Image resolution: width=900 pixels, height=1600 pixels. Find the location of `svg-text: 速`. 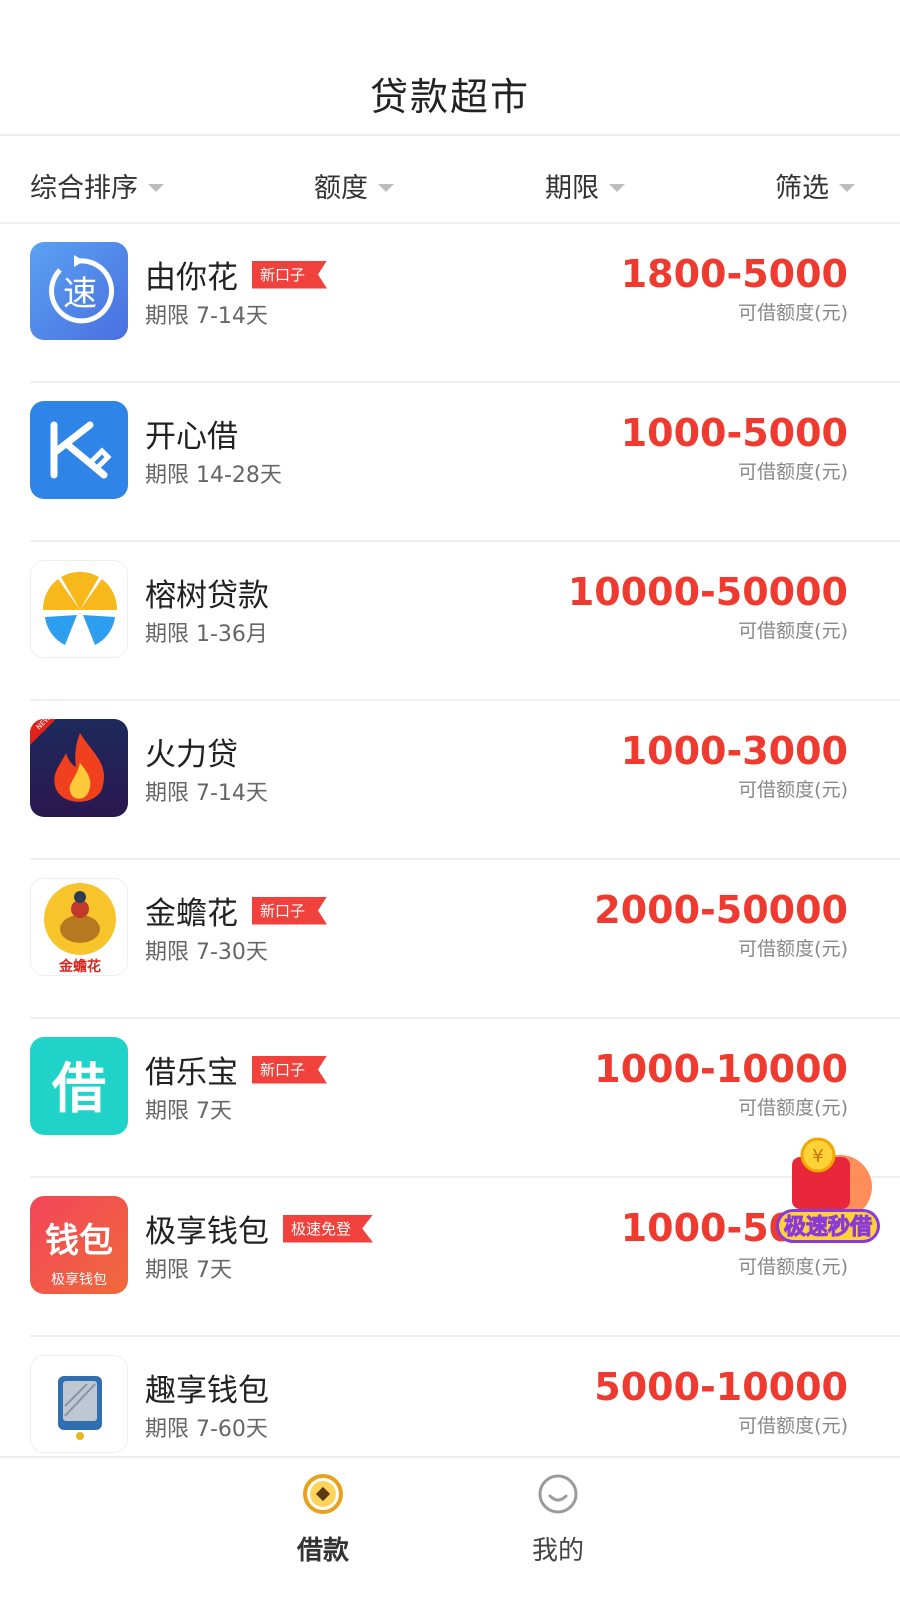

svg-text: 速 is located at coordinates (80, 294).